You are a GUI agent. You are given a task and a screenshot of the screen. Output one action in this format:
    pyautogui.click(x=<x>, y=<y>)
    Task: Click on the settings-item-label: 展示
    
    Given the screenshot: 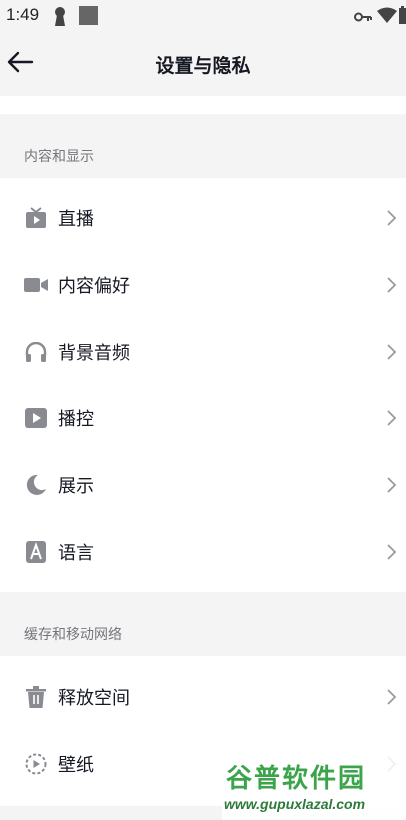 What is the action you would take?
    pyautogui.click(x=76, y=487)
    